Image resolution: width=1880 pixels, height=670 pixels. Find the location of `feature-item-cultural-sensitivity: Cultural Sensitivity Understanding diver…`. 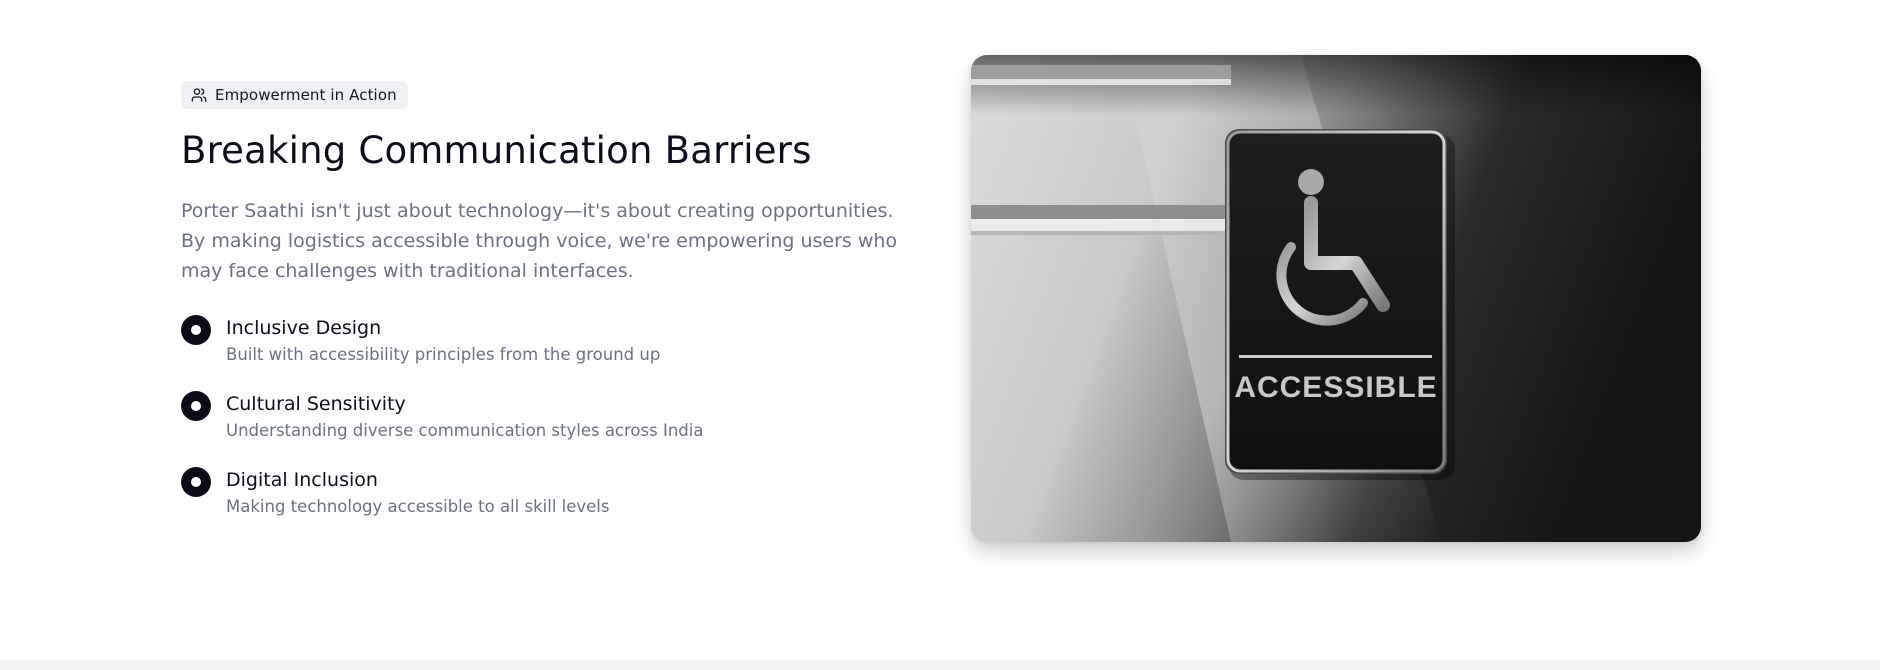

feature-item-cultural-sensitivity: Cultural Sensitivity Understanding diver… is located at coordinates (551, 416).